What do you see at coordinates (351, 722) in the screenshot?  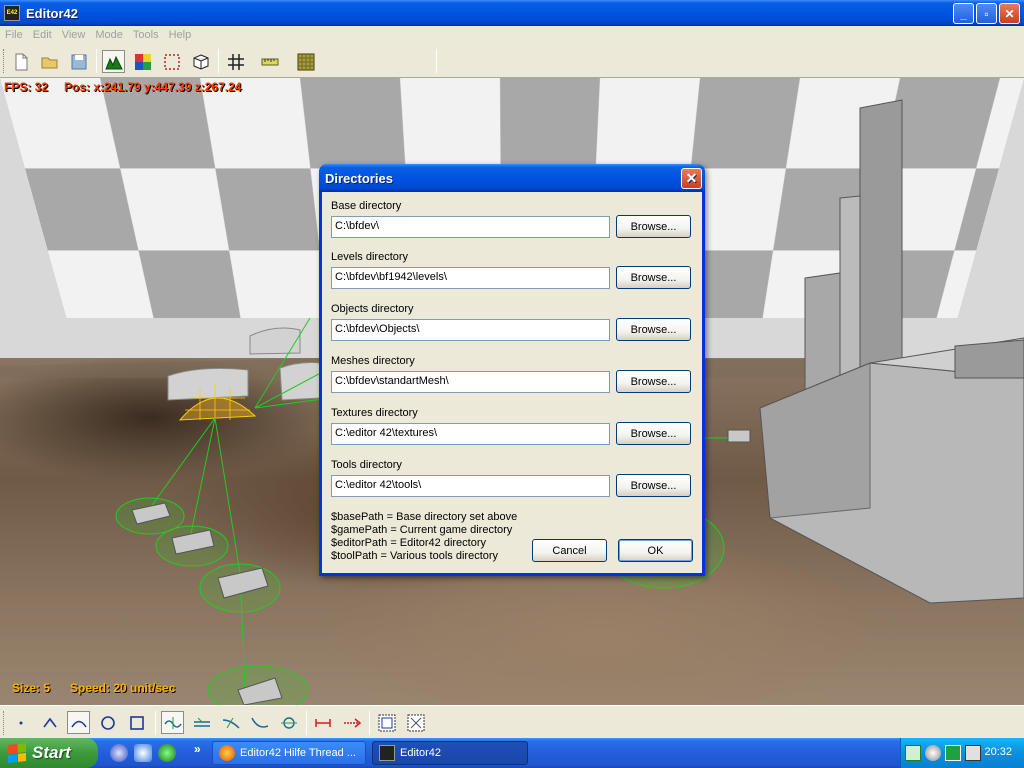 I see `line-arrow-icon` at bounding box center [351, 722].